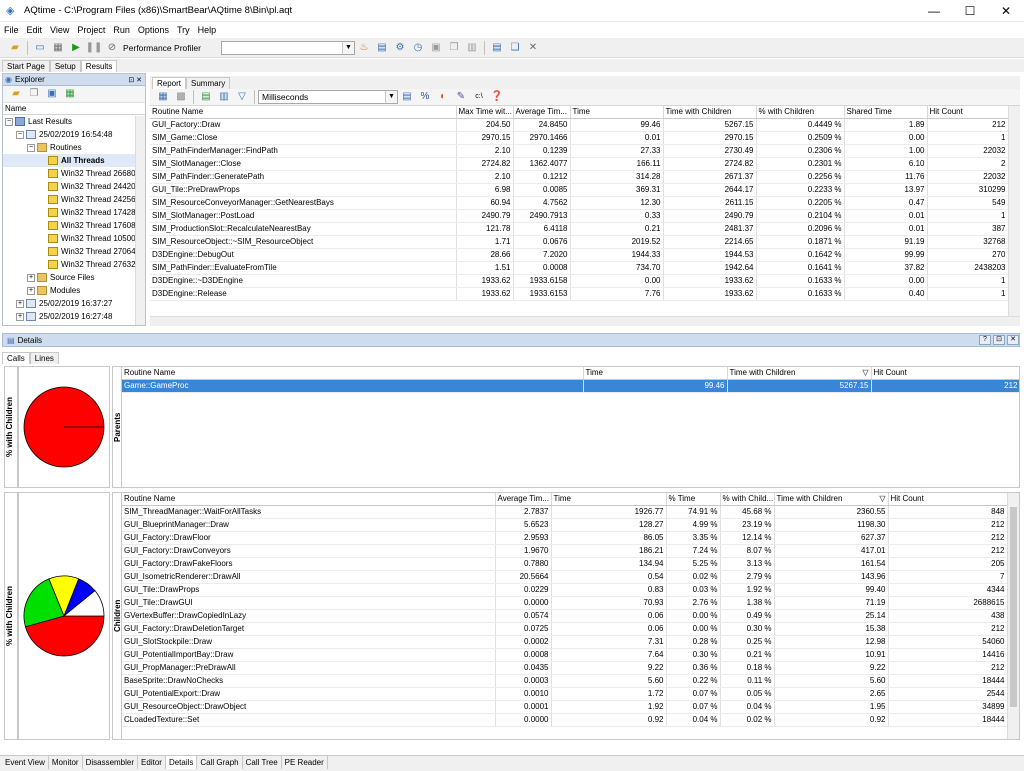 The width and height of the screenshot is (1024, 771). What do you see at coordinates (999, 340) in the screenshot?
I see `pin-icon: ⊡` at bounding box center [999, 340].